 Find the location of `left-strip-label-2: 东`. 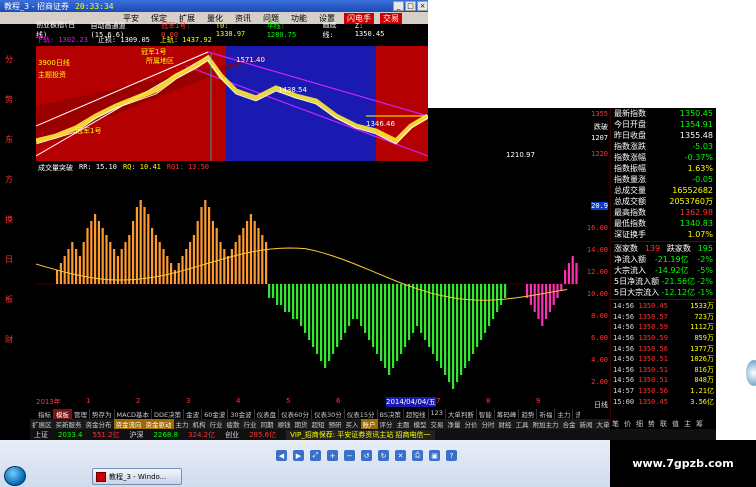

left-strip-label-2: 东 is located at coordinates (9, 140).